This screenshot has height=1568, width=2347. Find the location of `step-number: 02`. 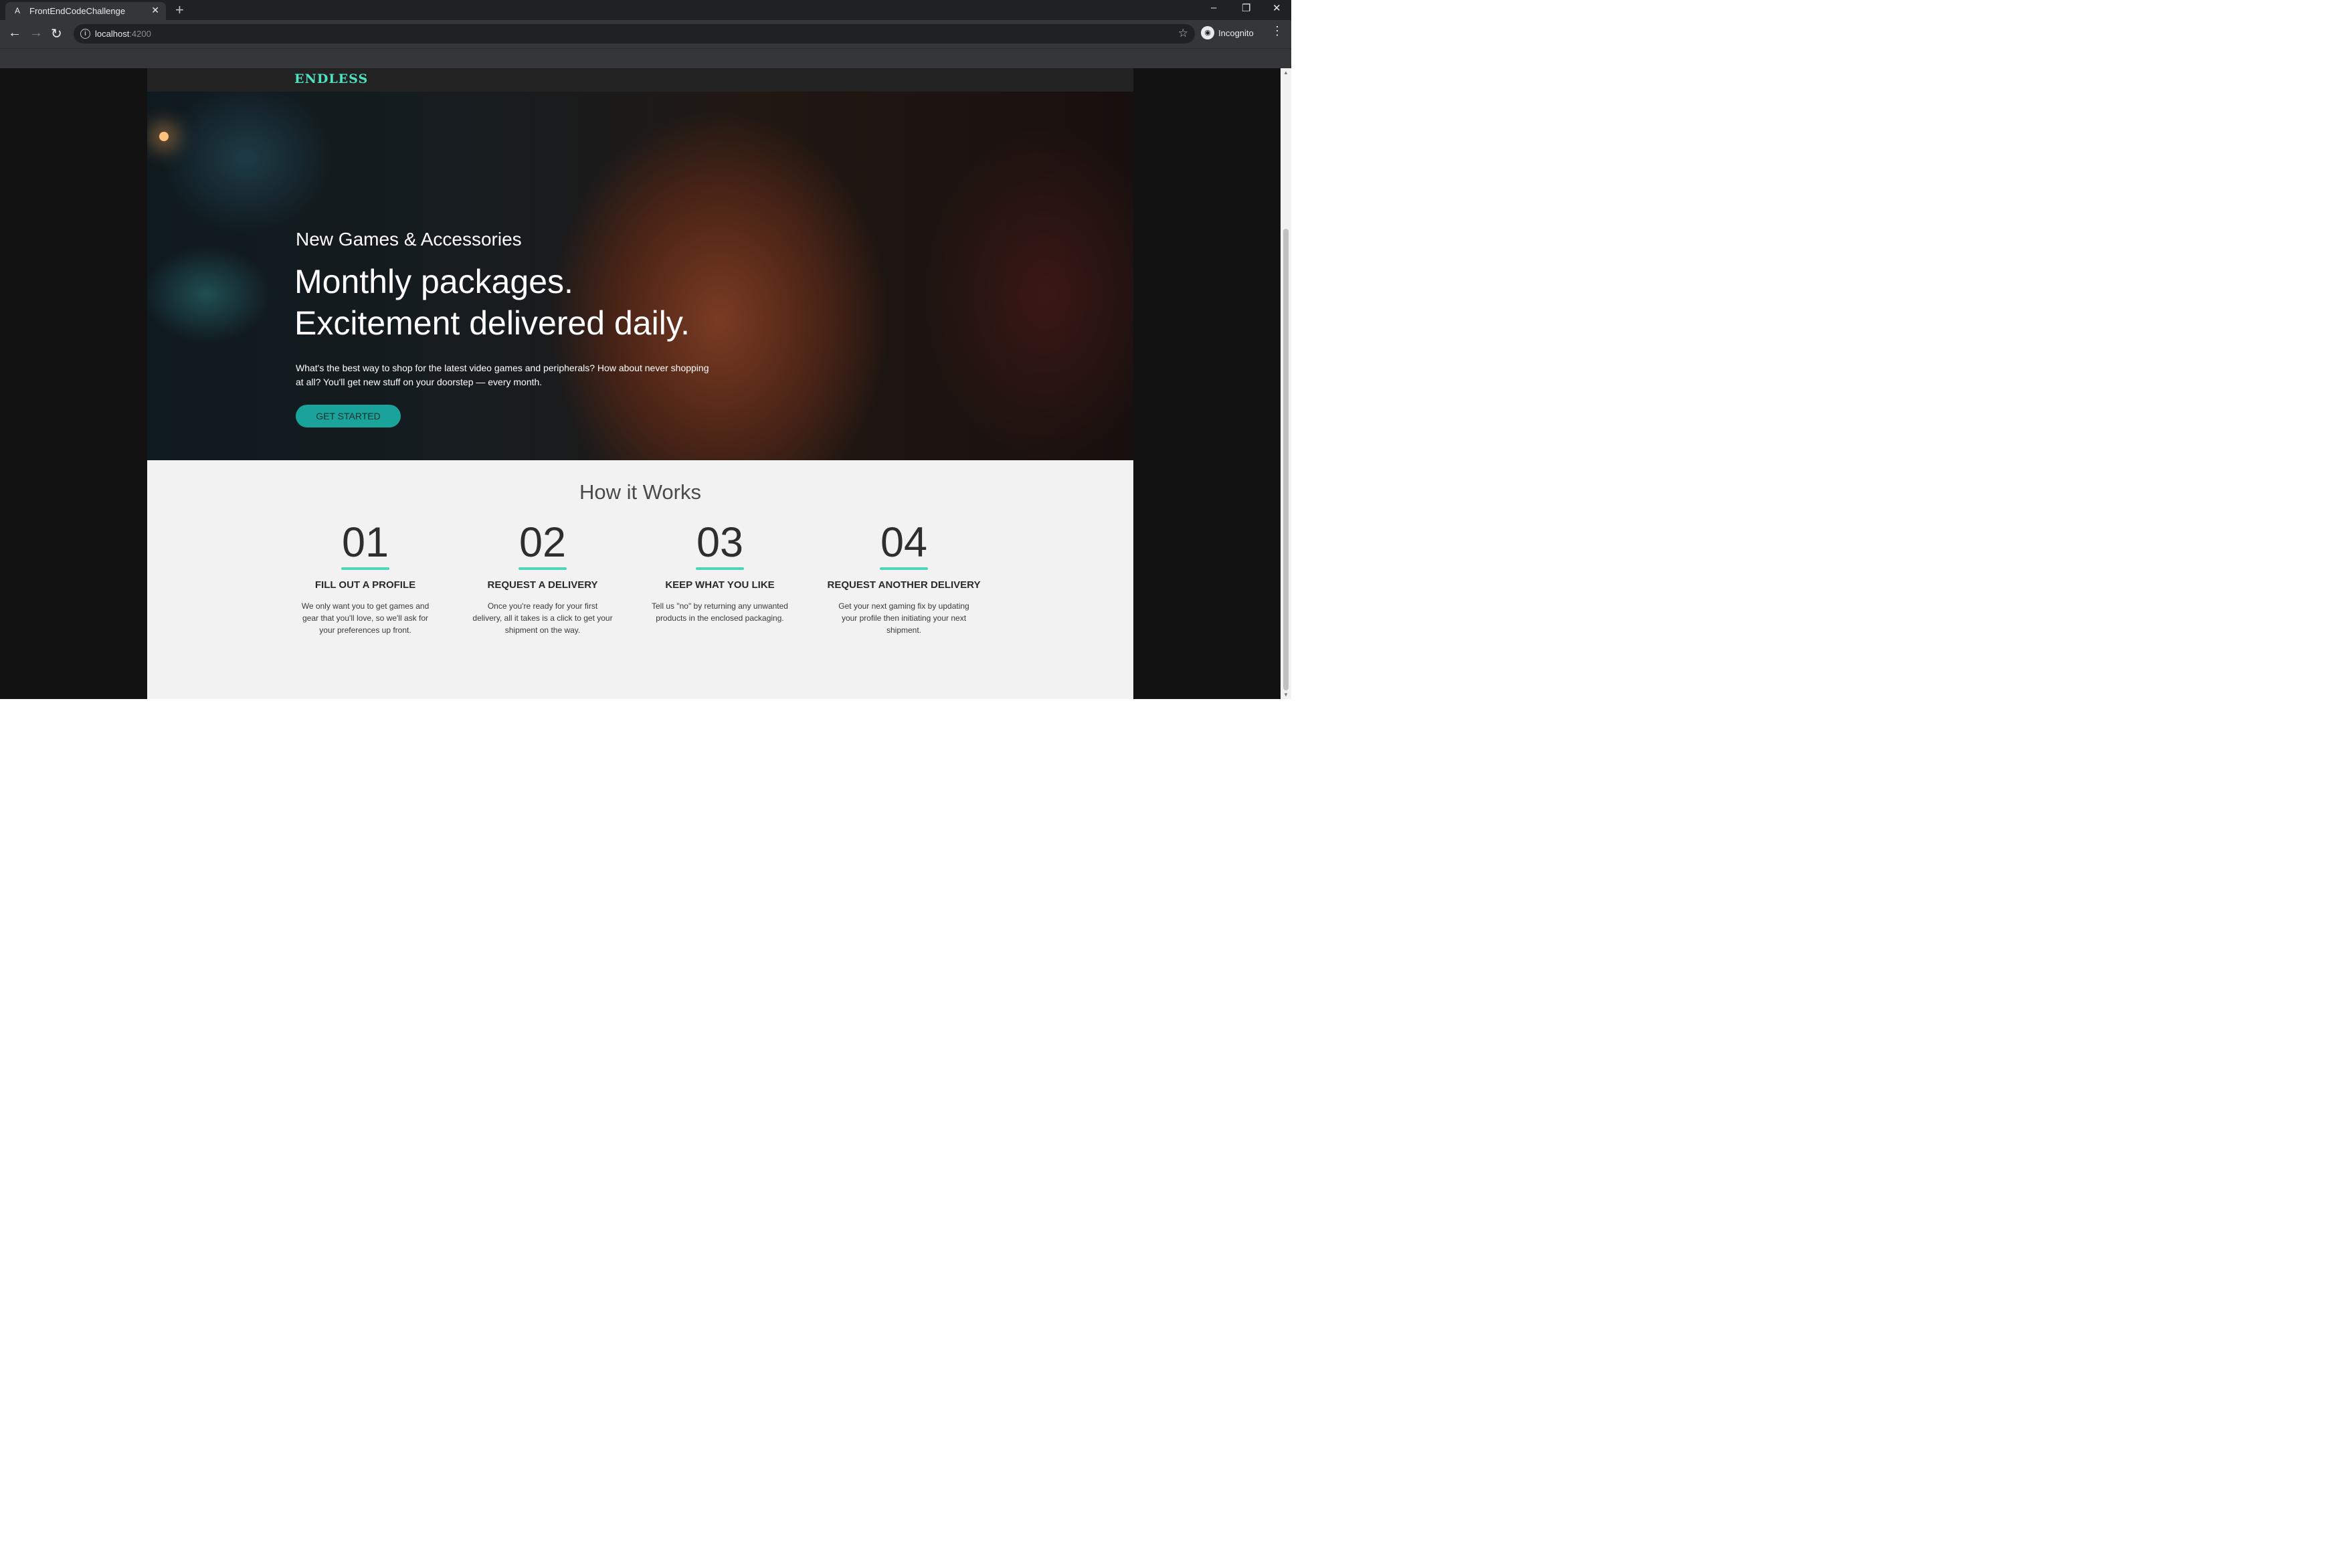

step-number: 02 is located at coordinates (543, 542).